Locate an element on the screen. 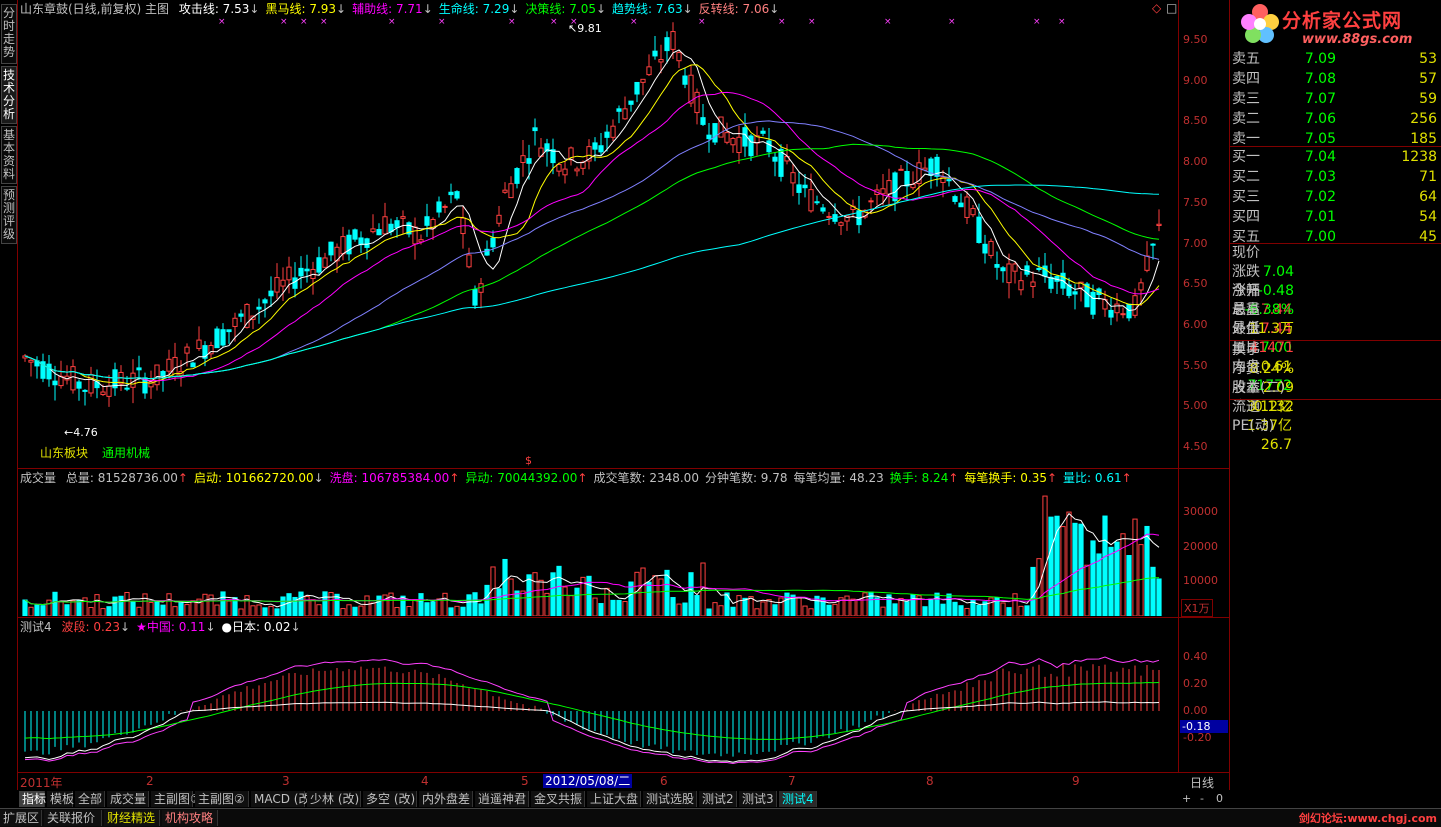 This screenshot has height=827, width=1441. high-marker: ↖9.81 is located at coordinates (585, 28).